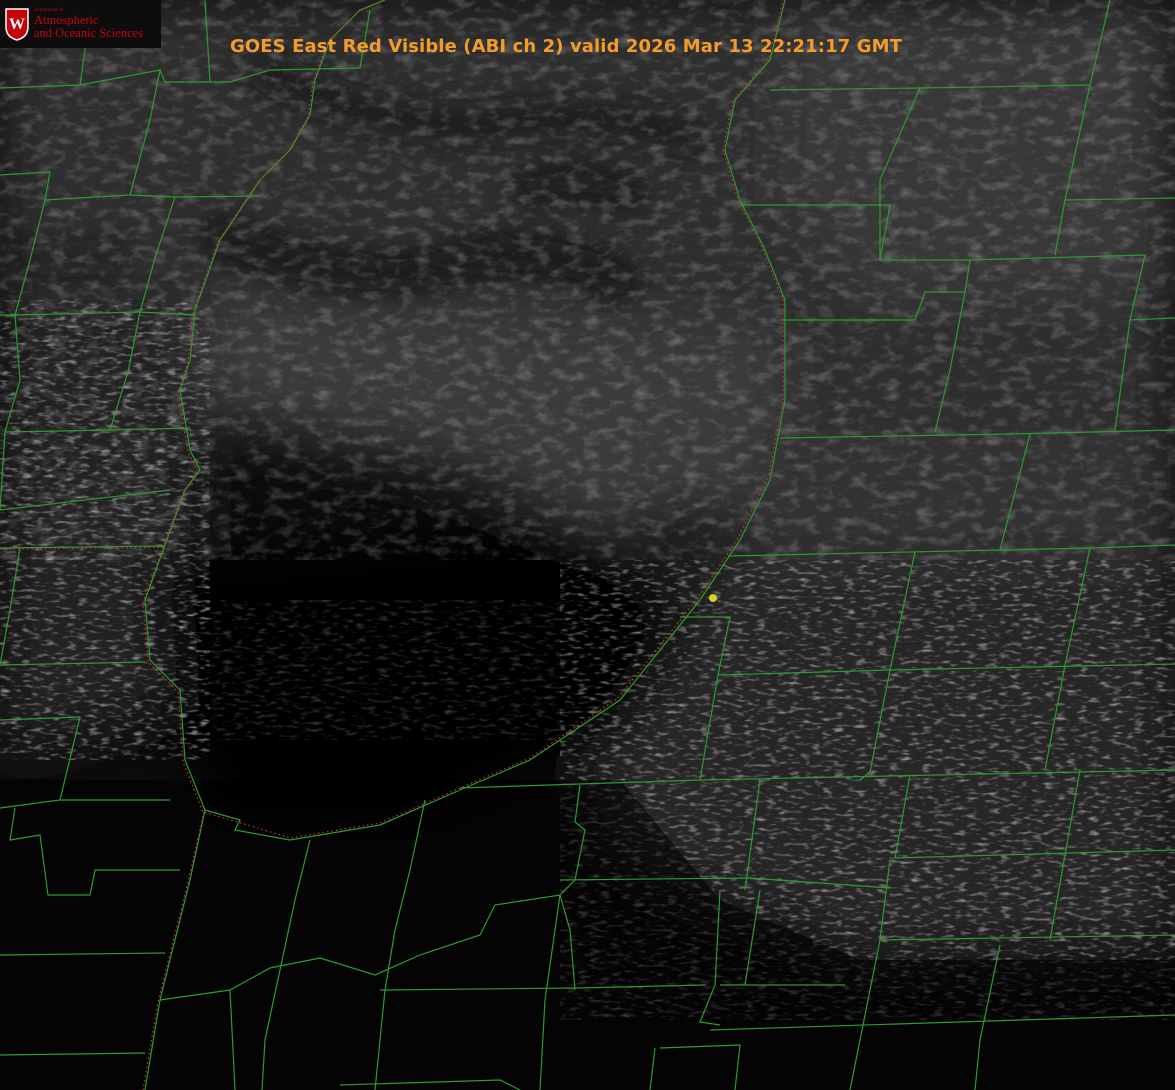 The width and height of the screenshot is (1175, 1090). What do you see at coordinates (713, 598) in the screenshot?
I see `station-marker` at bounding box center [713, 598].